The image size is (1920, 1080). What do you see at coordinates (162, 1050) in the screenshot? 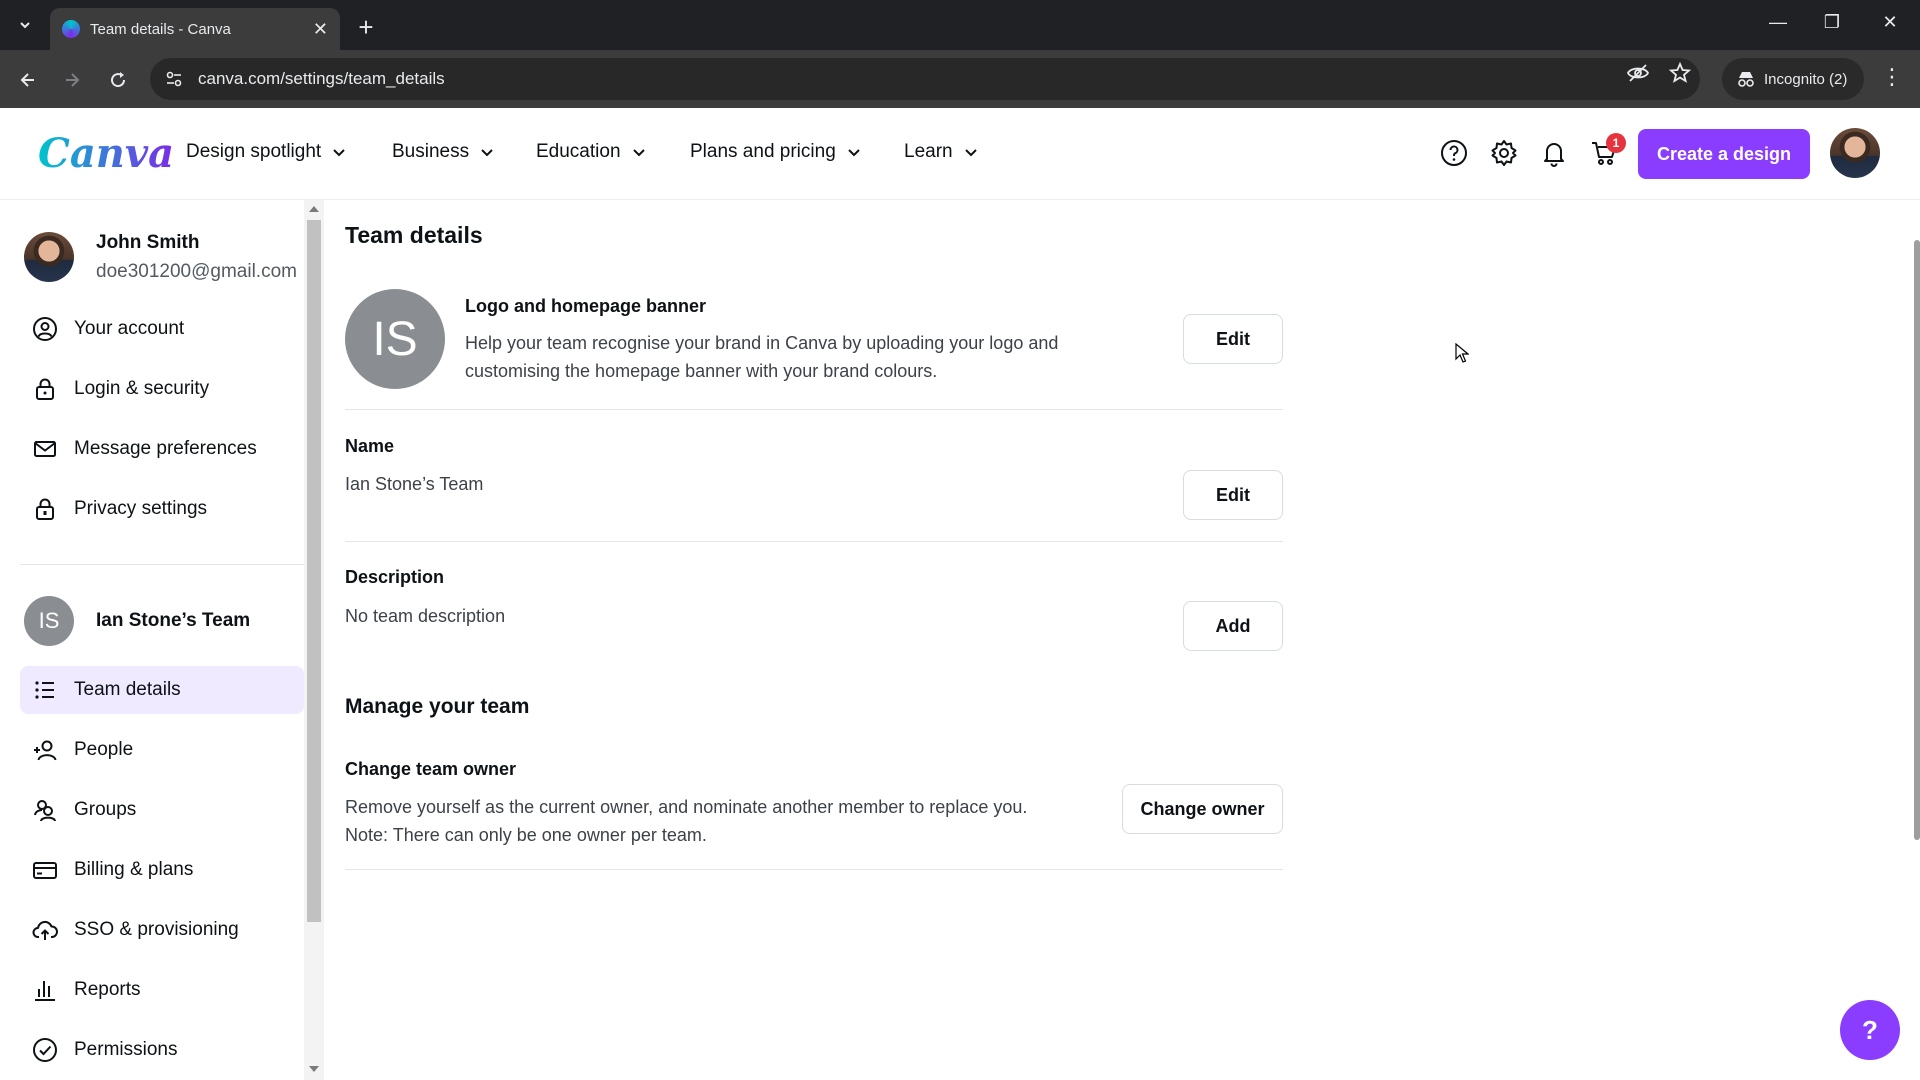
I see `sidebar-item-permissions: Permissions` at bounding box center [162, 1050].